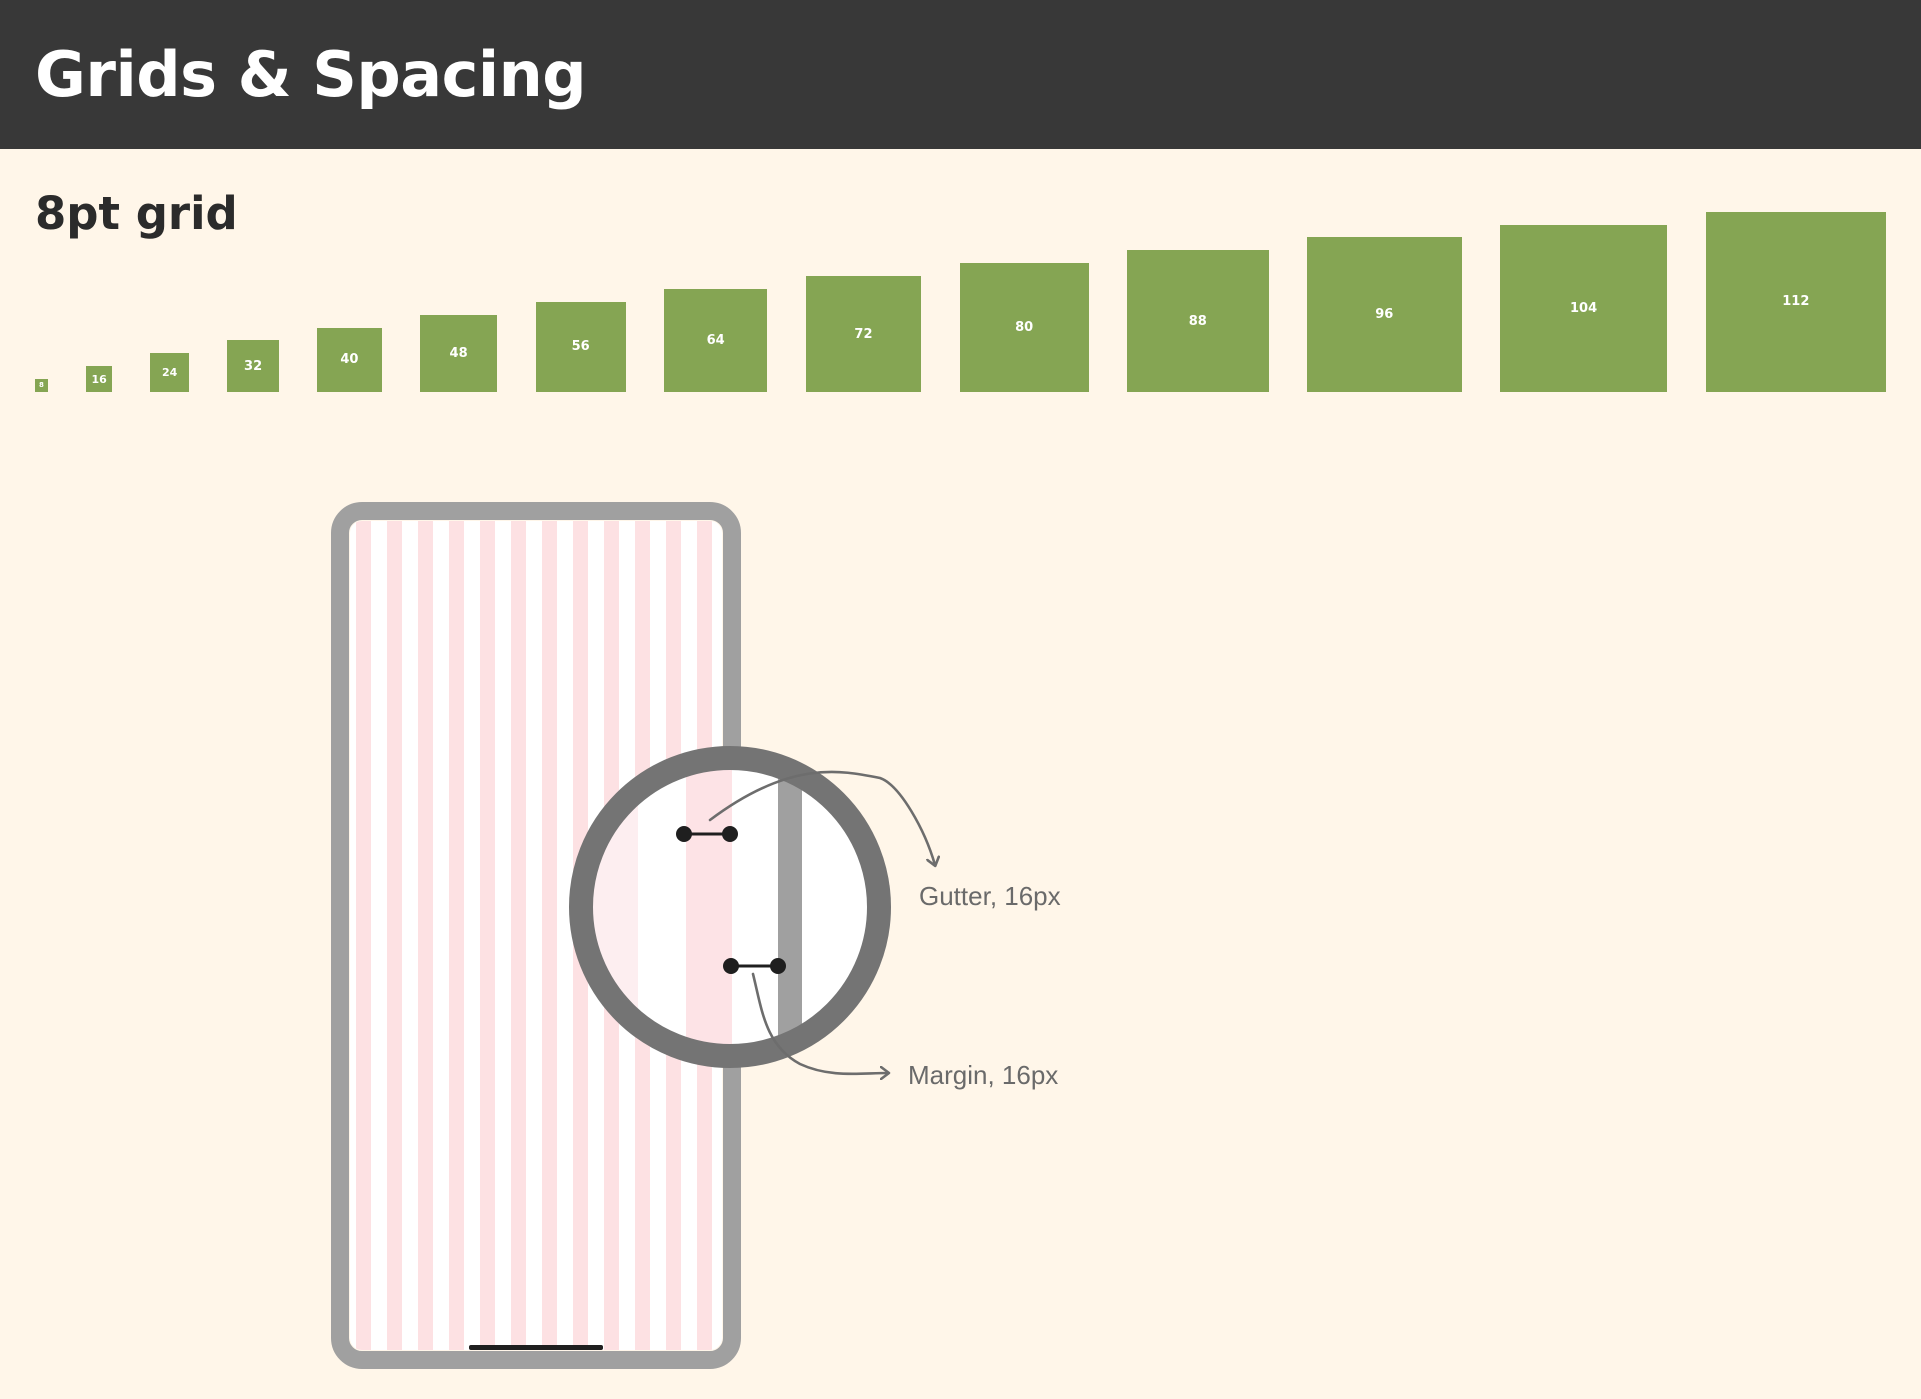  Describe the element at coordinates (990, 896) in the screenshot. I see `gutter-label: Gutter, 16px` at that location.